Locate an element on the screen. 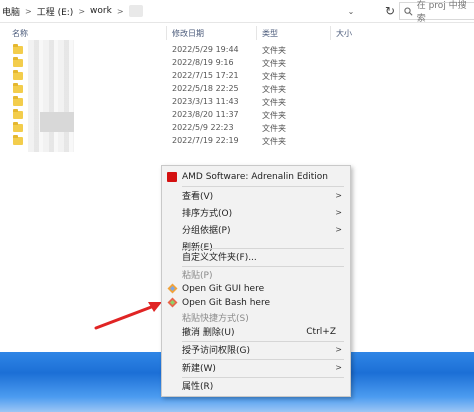 This screenshot has height=412, width=474. file-date: 2022/5/18 22:25 is located at coordinates (205, 88).